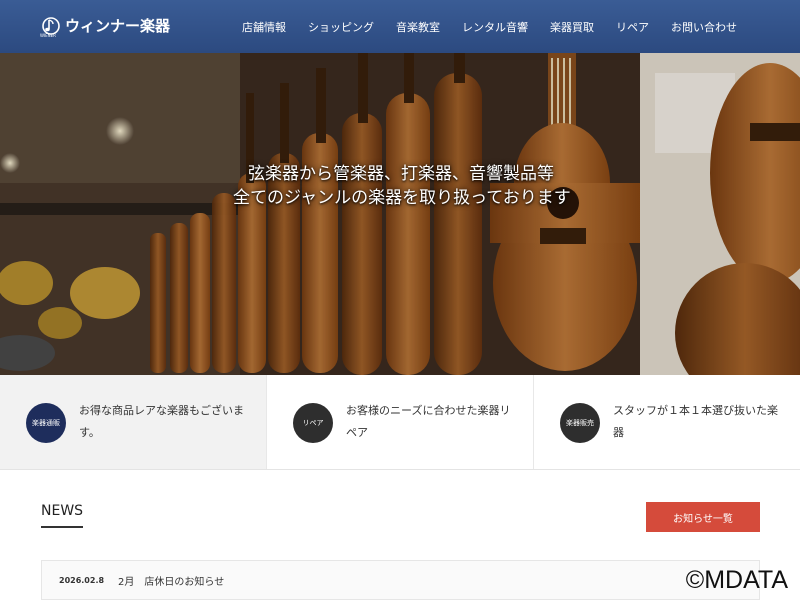 The height and width of the screenshot is (600, 800). What do you see at coordinates (161, 410) in the screenshot?
I see `feature-mail-order-text-line1: お得な商品レアな楽器もございま` at bounding box center [161, 410].